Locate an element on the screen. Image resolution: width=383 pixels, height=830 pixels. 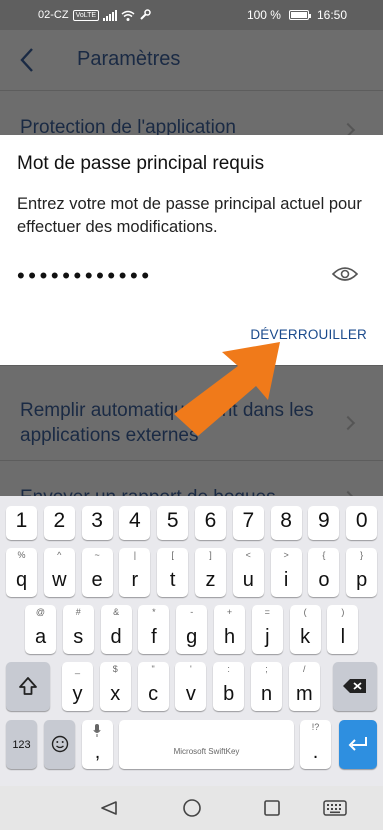
key-c: " c is located at coordinates (153, 686).